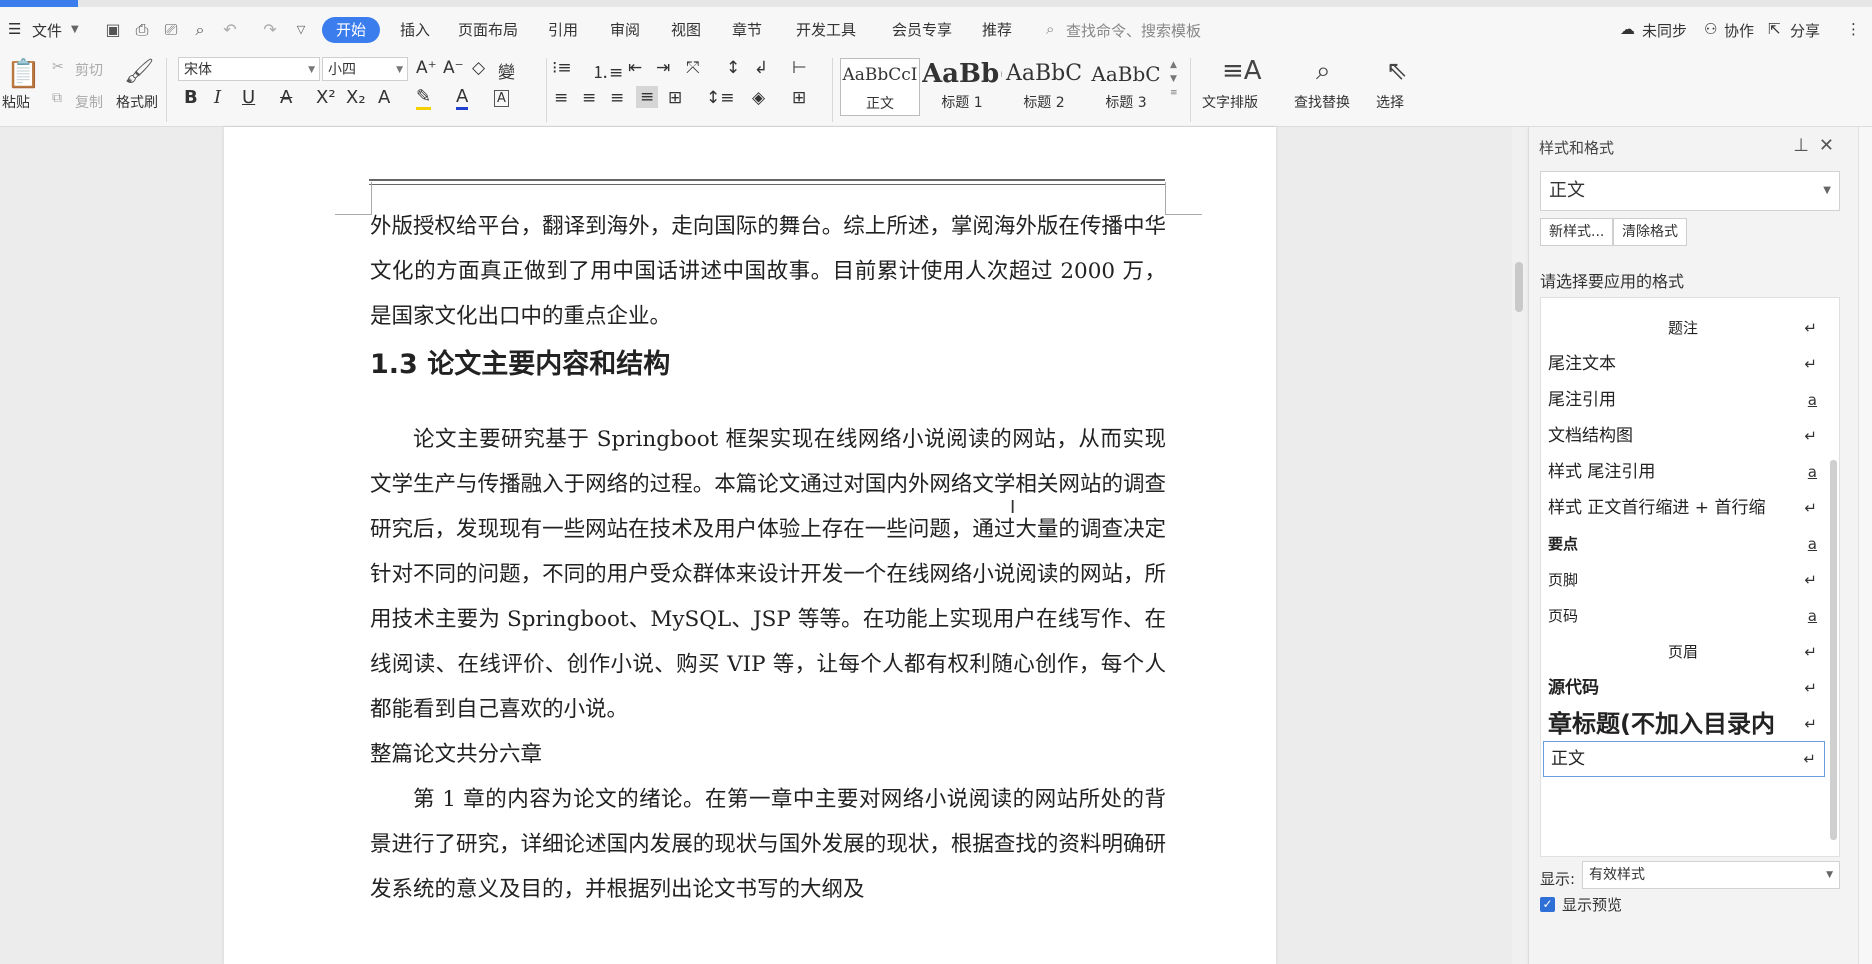 Image resolution: width=1872 pixels, height=964 pixels. What do you see at coordinates (880, 87) in the screenshot?
I see `style-normal: AaBbCcI 正文` at bounding box center [880, 87].